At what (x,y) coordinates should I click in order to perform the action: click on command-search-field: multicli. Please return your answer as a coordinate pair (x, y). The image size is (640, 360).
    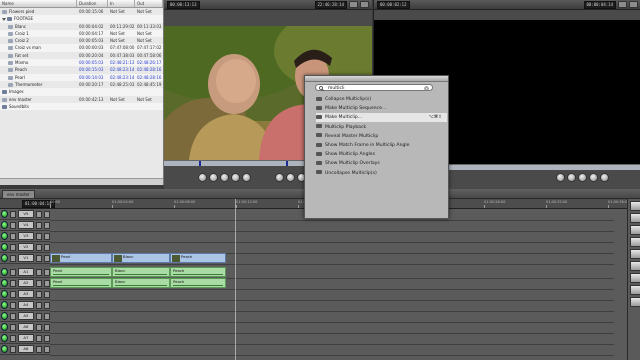
    Looking at the image, I should click on (374, 87).